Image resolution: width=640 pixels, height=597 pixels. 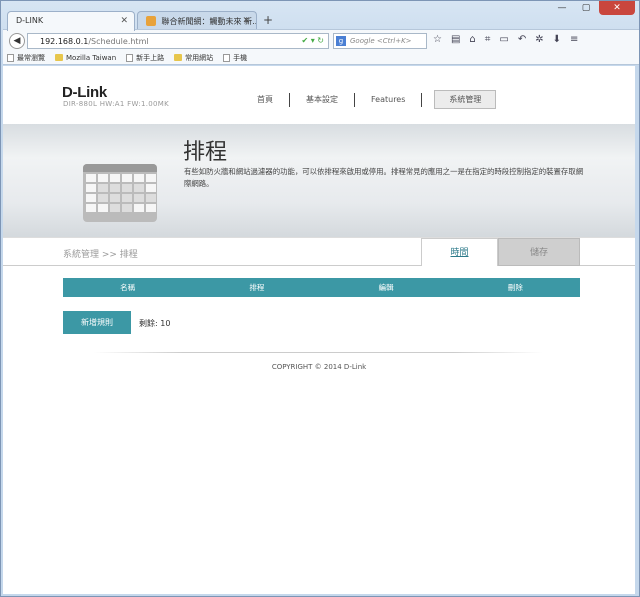 What do you see at coordinates (31, 57) in the screenshot?
I see `bookmark-label: 最常瀏覽` at bounding box center [31, 57].